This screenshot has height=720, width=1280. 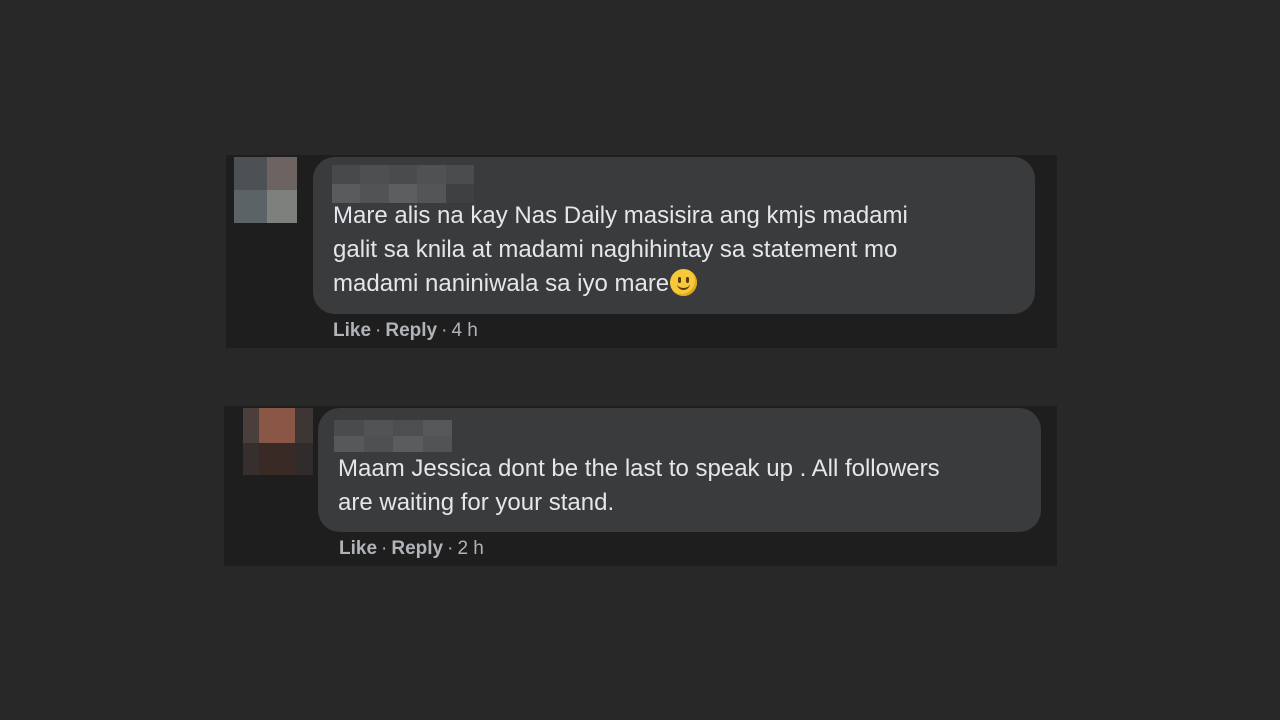 I want to click on smiling-face-icon, so click(x=684, y=282).